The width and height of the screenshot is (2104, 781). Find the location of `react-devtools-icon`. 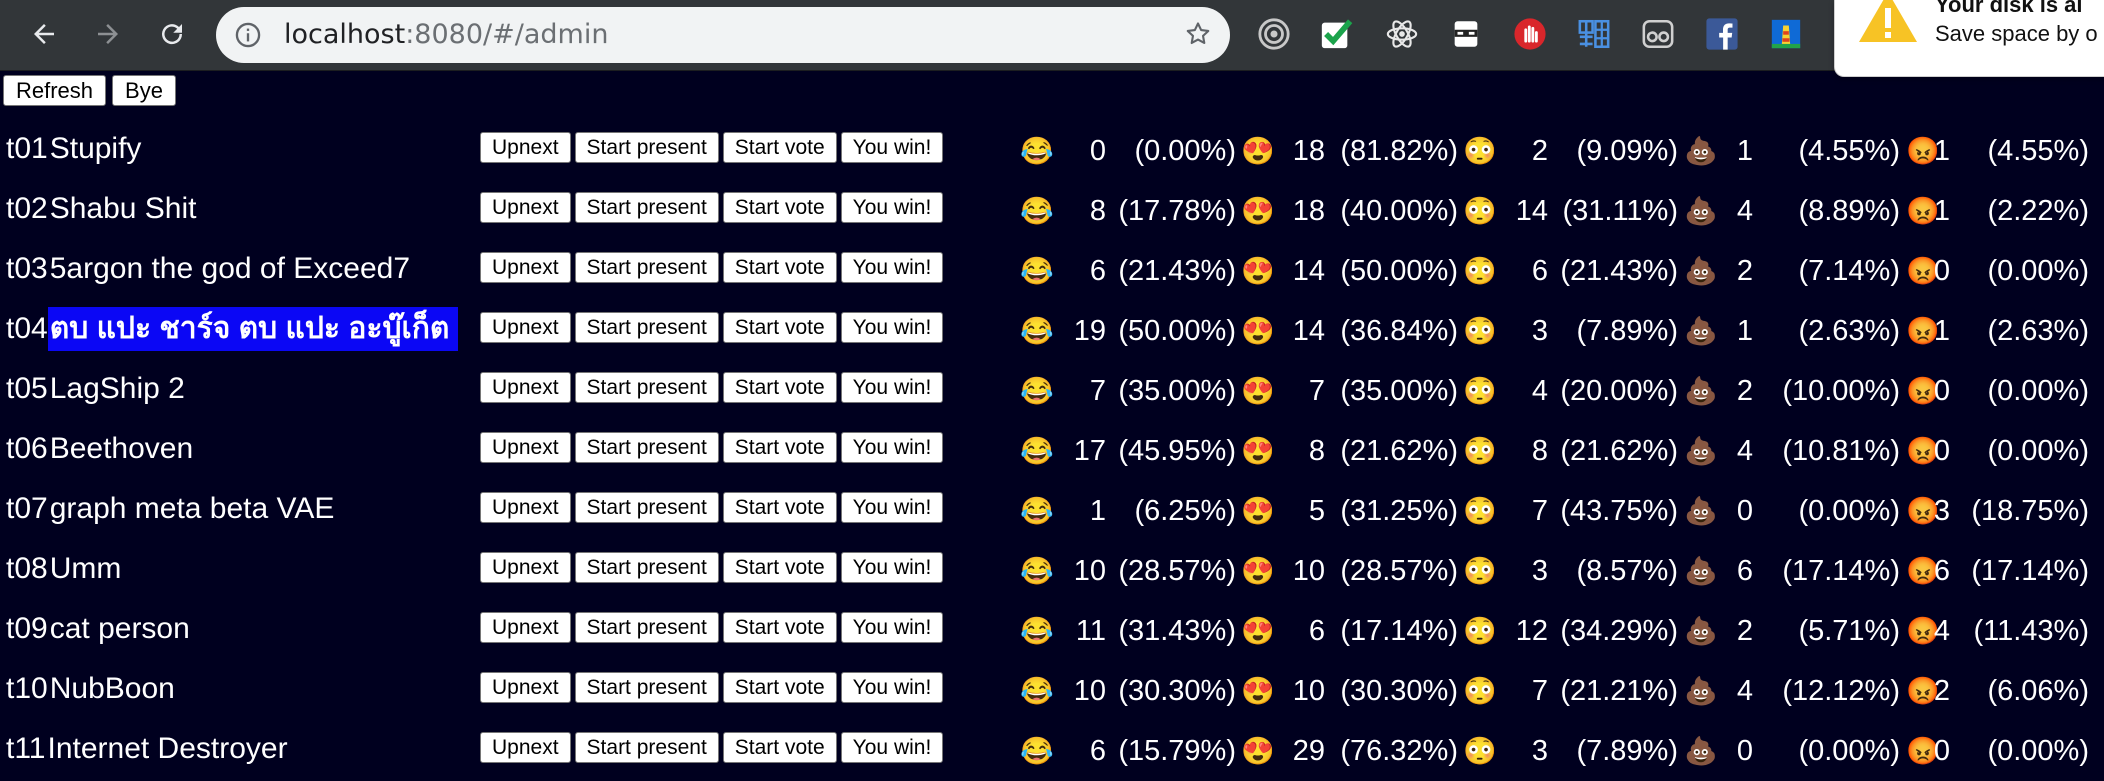

react-devtools-icon is located at coordinates (1402, 34).